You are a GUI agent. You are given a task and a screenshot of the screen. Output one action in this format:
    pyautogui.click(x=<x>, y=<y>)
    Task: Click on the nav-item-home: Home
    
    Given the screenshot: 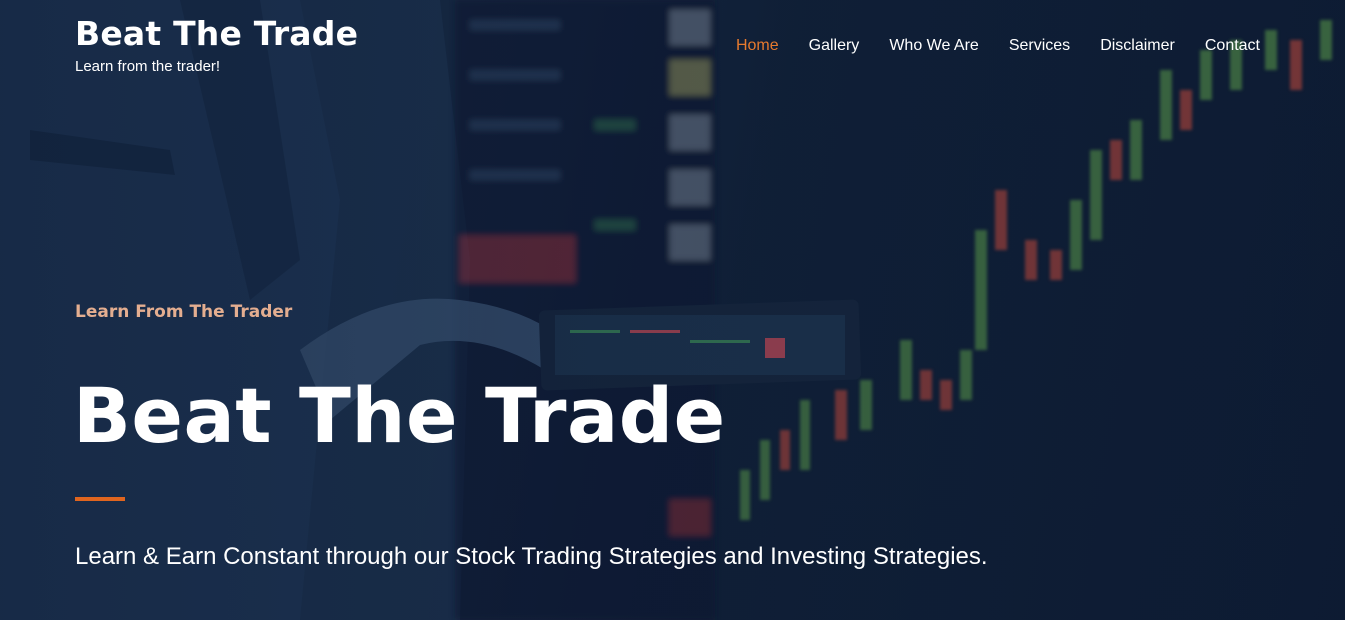 What is the action you would take?
    pyautogui.click(x=757, y=46)
    